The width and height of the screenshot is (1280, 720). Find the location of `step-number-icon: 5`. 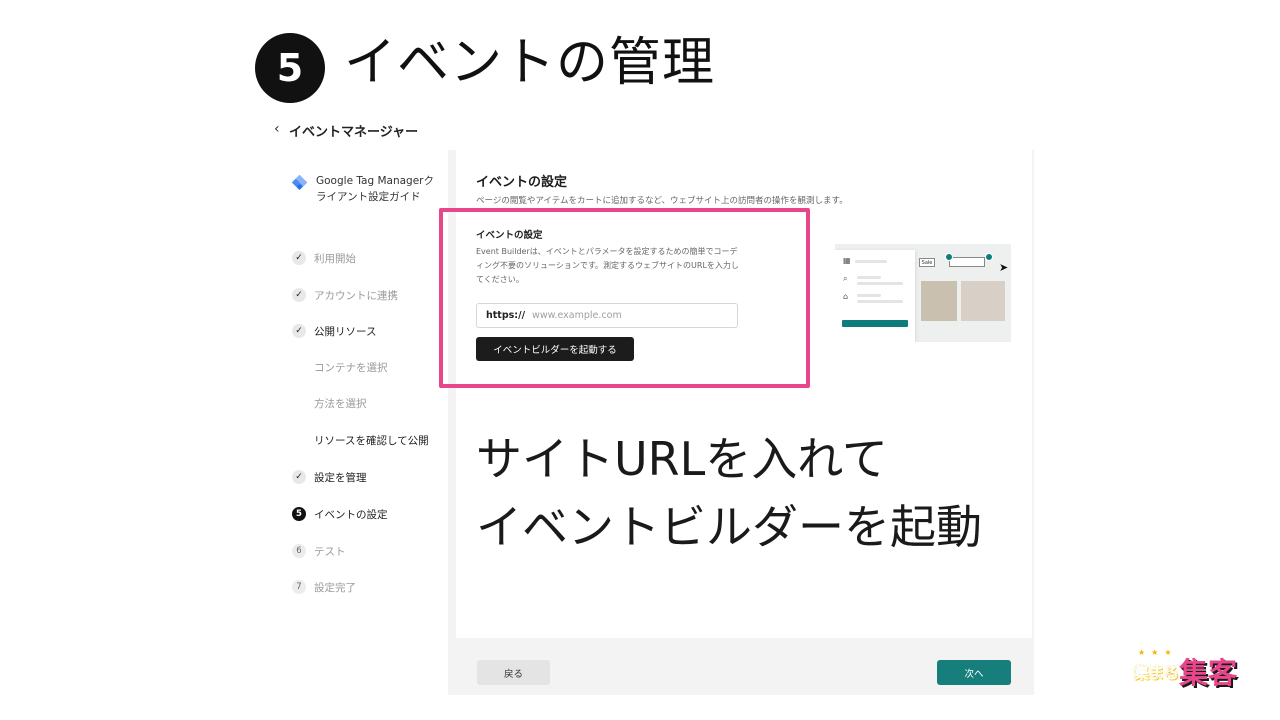

step-number-icon: 5 is located at coordinates (299, 514).